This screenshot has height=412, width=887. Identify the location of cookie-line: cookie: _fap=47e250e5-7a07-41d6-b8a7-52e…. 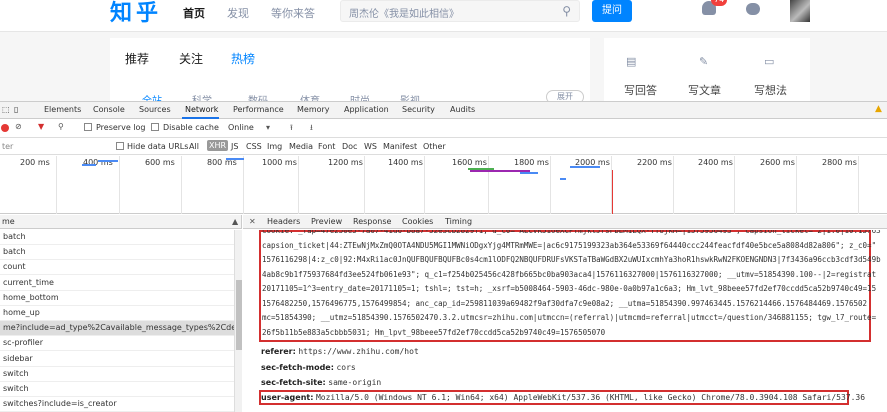
(571, 232).